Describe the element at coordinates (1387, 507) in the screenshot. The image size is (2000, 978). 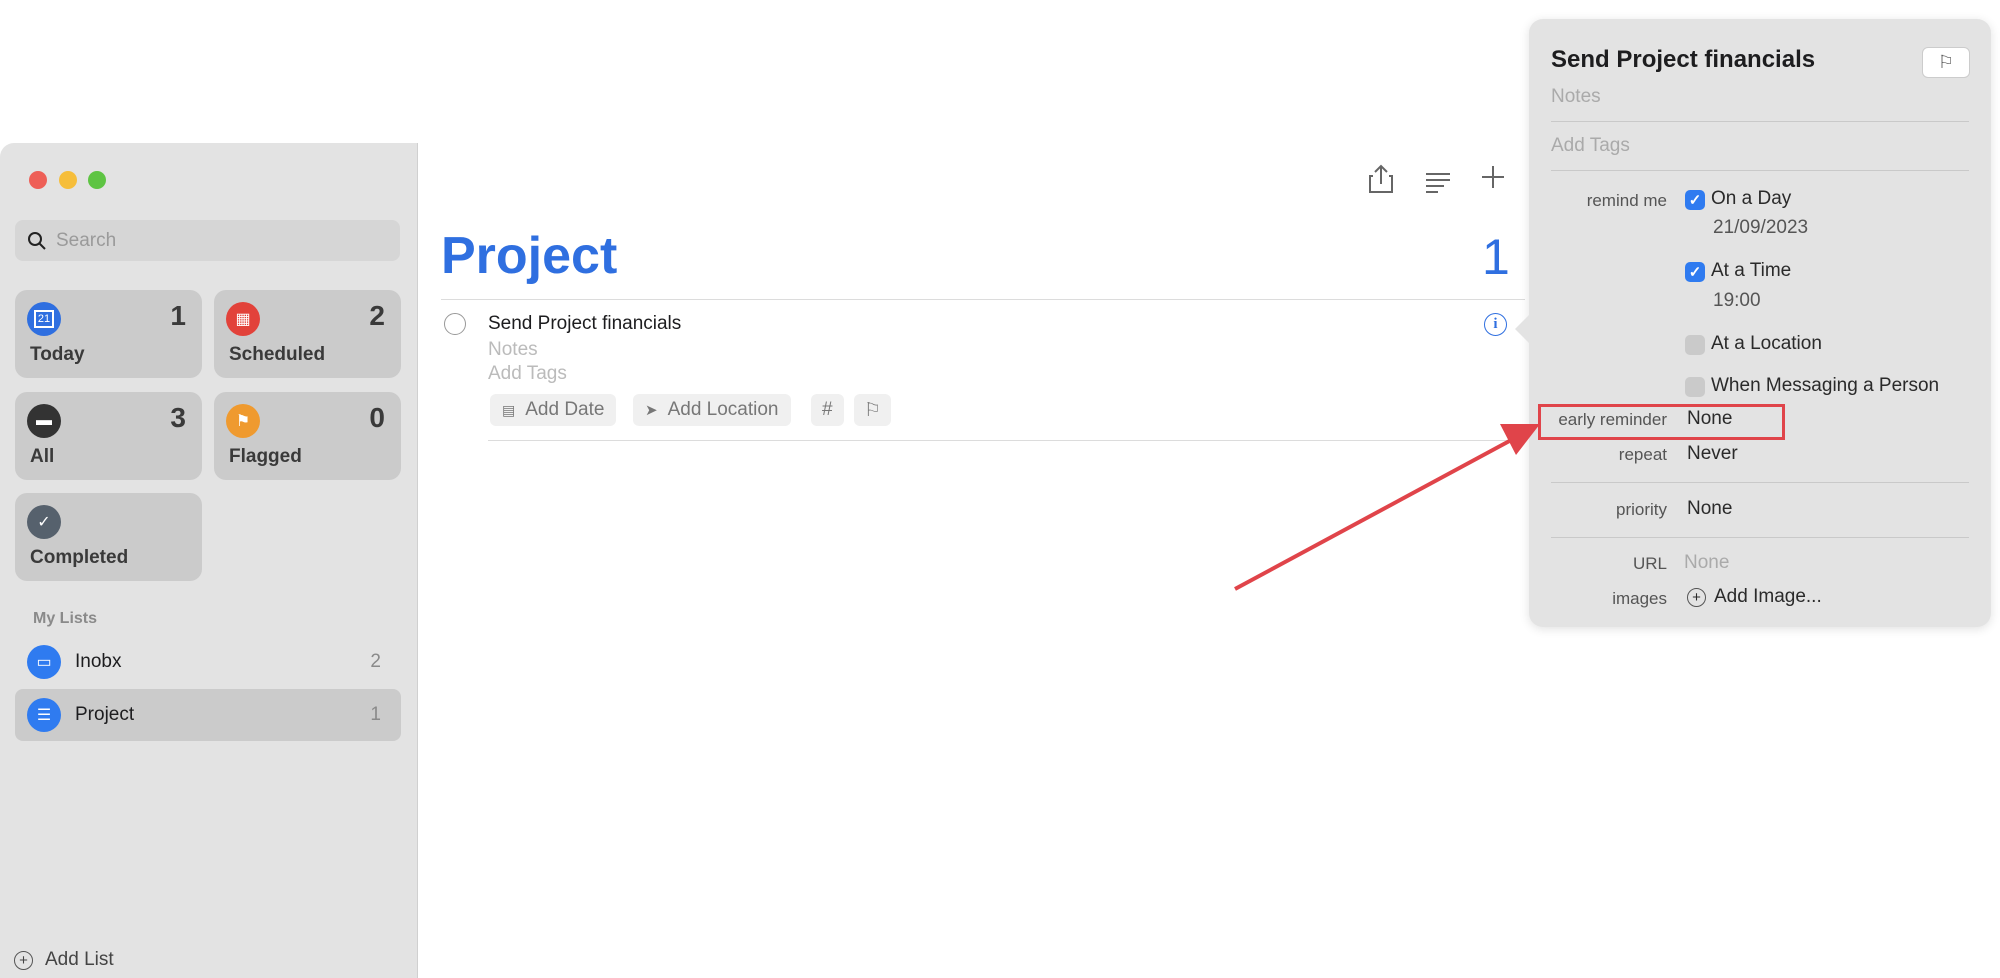
I see `annotation-arrow` at that location.